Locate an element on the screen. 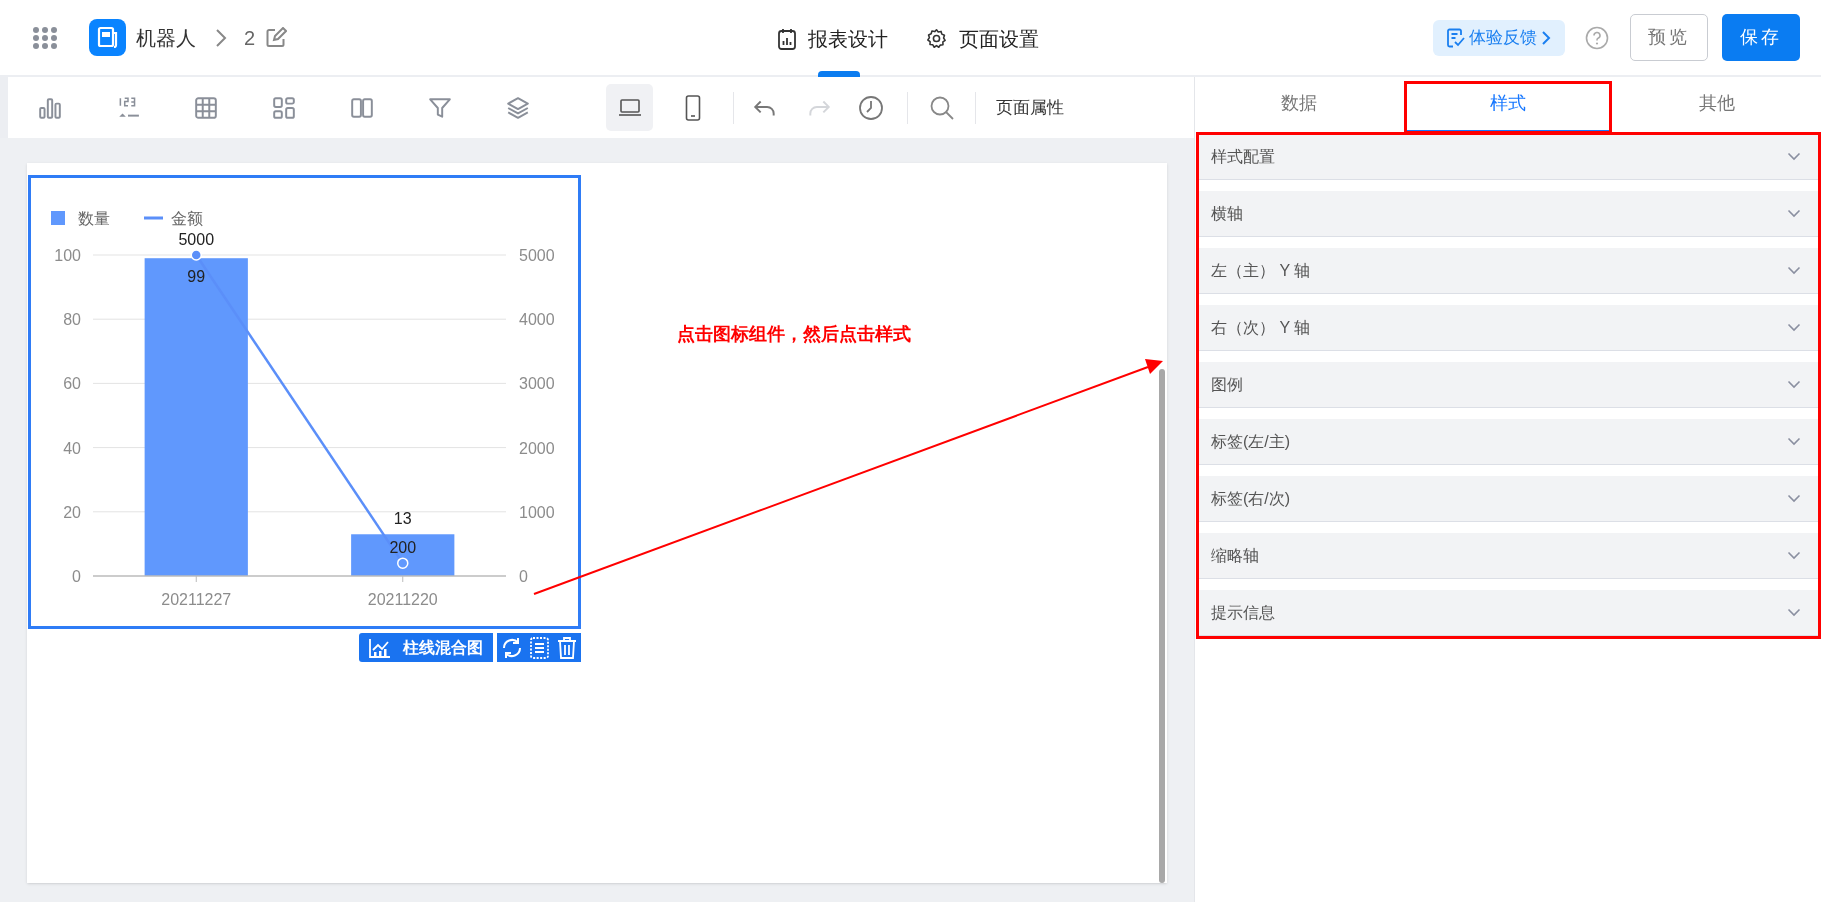  feedback-icon is located at coordinates (1456, 37).